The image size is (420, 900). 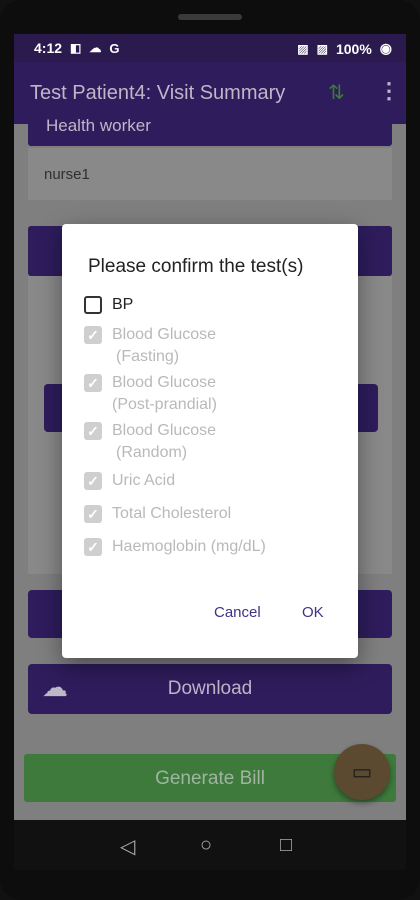 I want to click on status-time: 4:12, so click(x=48, y=48).